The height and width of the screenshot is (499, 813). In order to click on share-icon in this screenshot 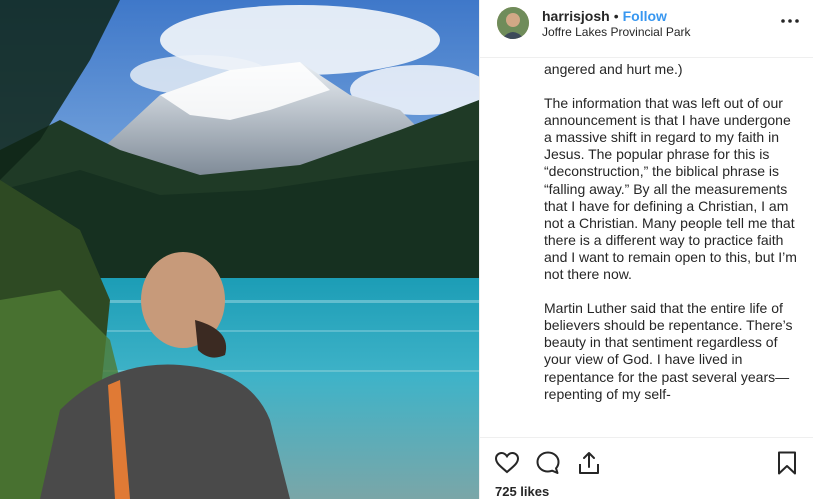, I will do `click(589, 463)`.